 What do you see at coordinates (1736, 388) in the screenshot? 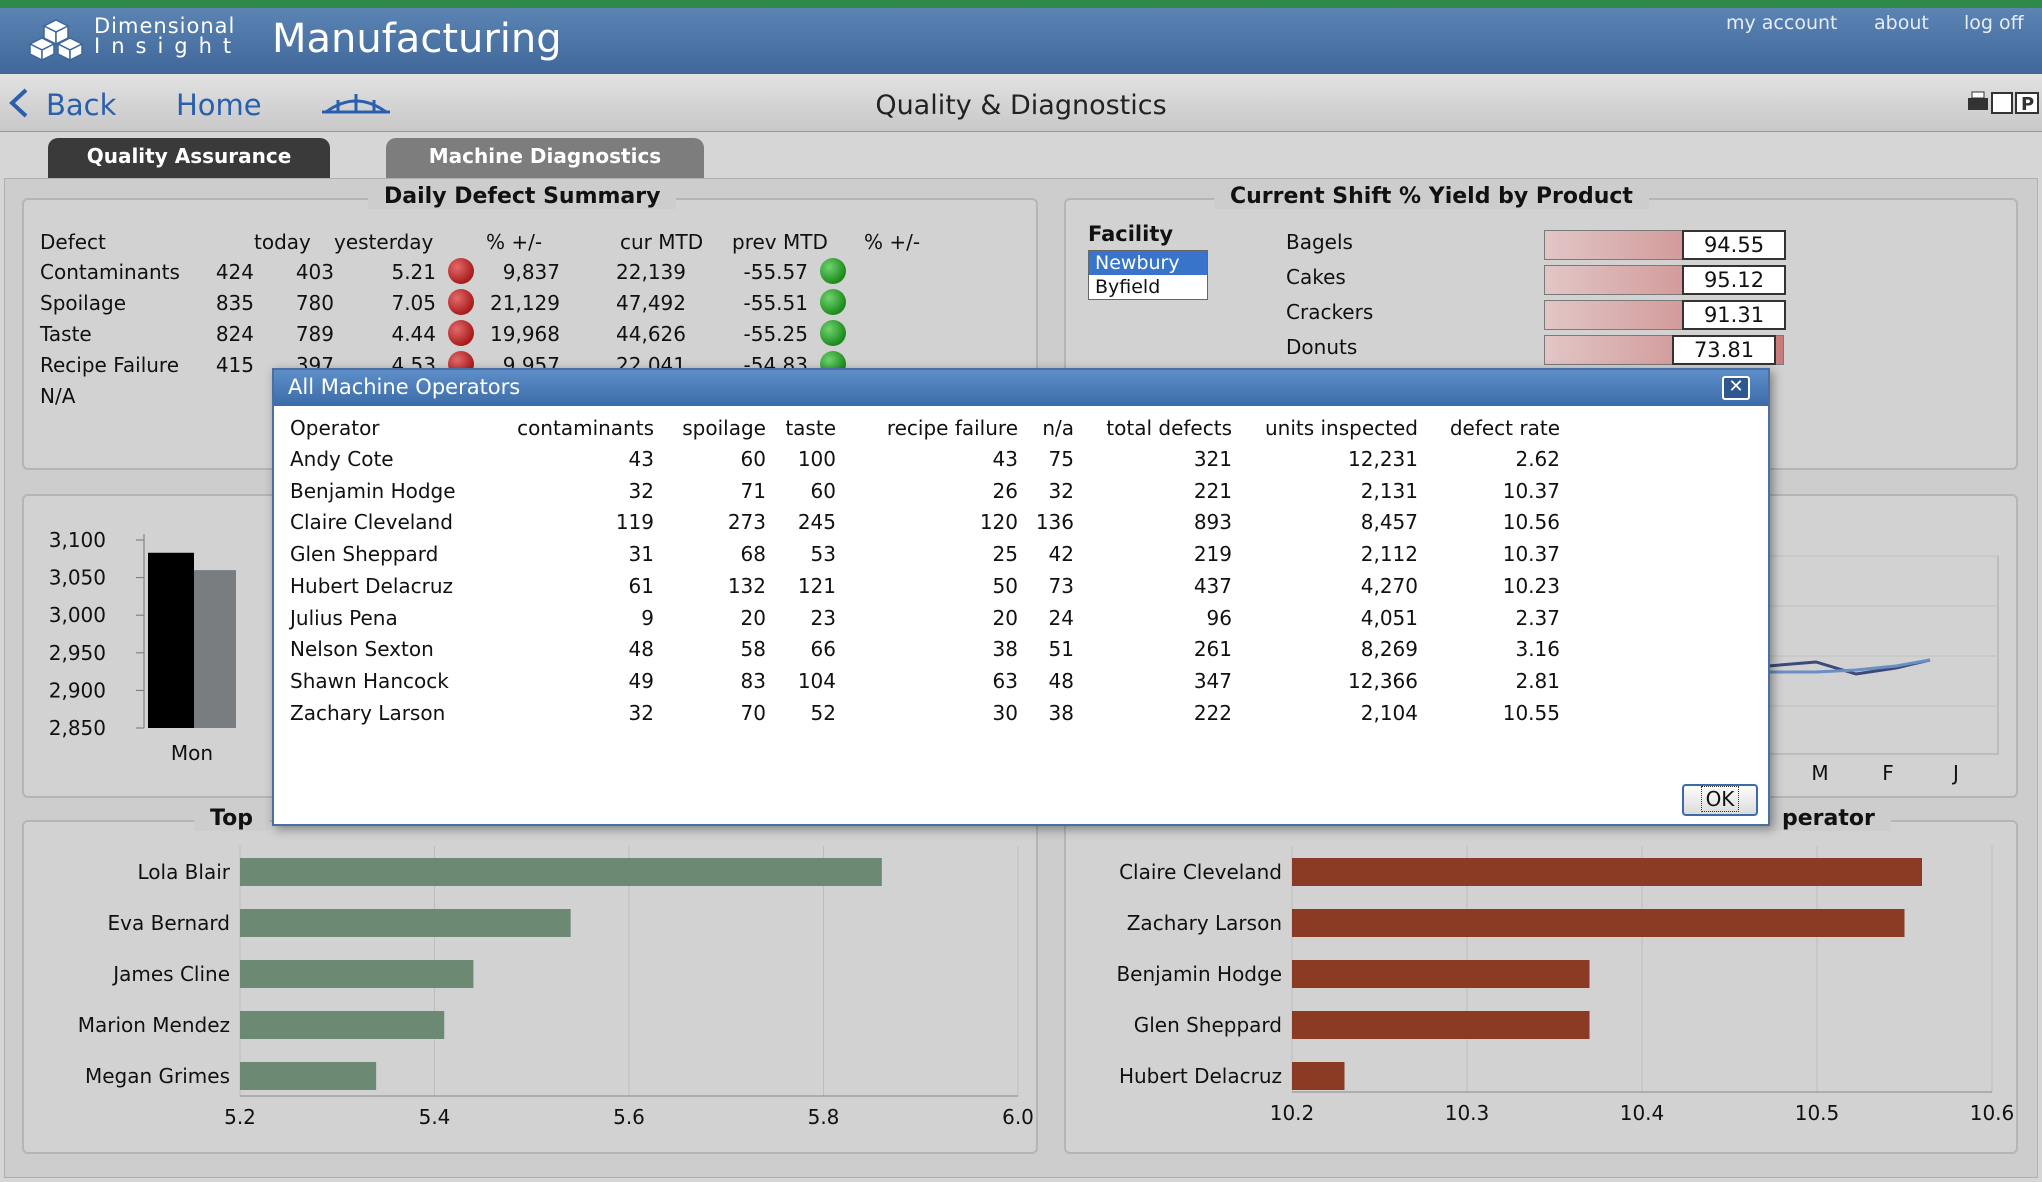
I see `close-icon: ✕` at bounding box center [1736, 388].